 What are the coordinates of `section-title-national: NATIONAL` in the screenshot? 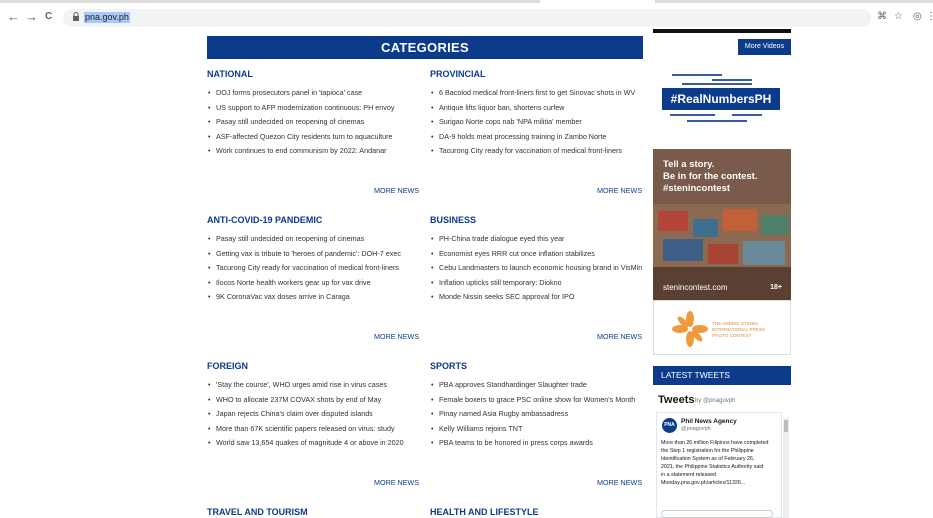 It's located at (230, 74).